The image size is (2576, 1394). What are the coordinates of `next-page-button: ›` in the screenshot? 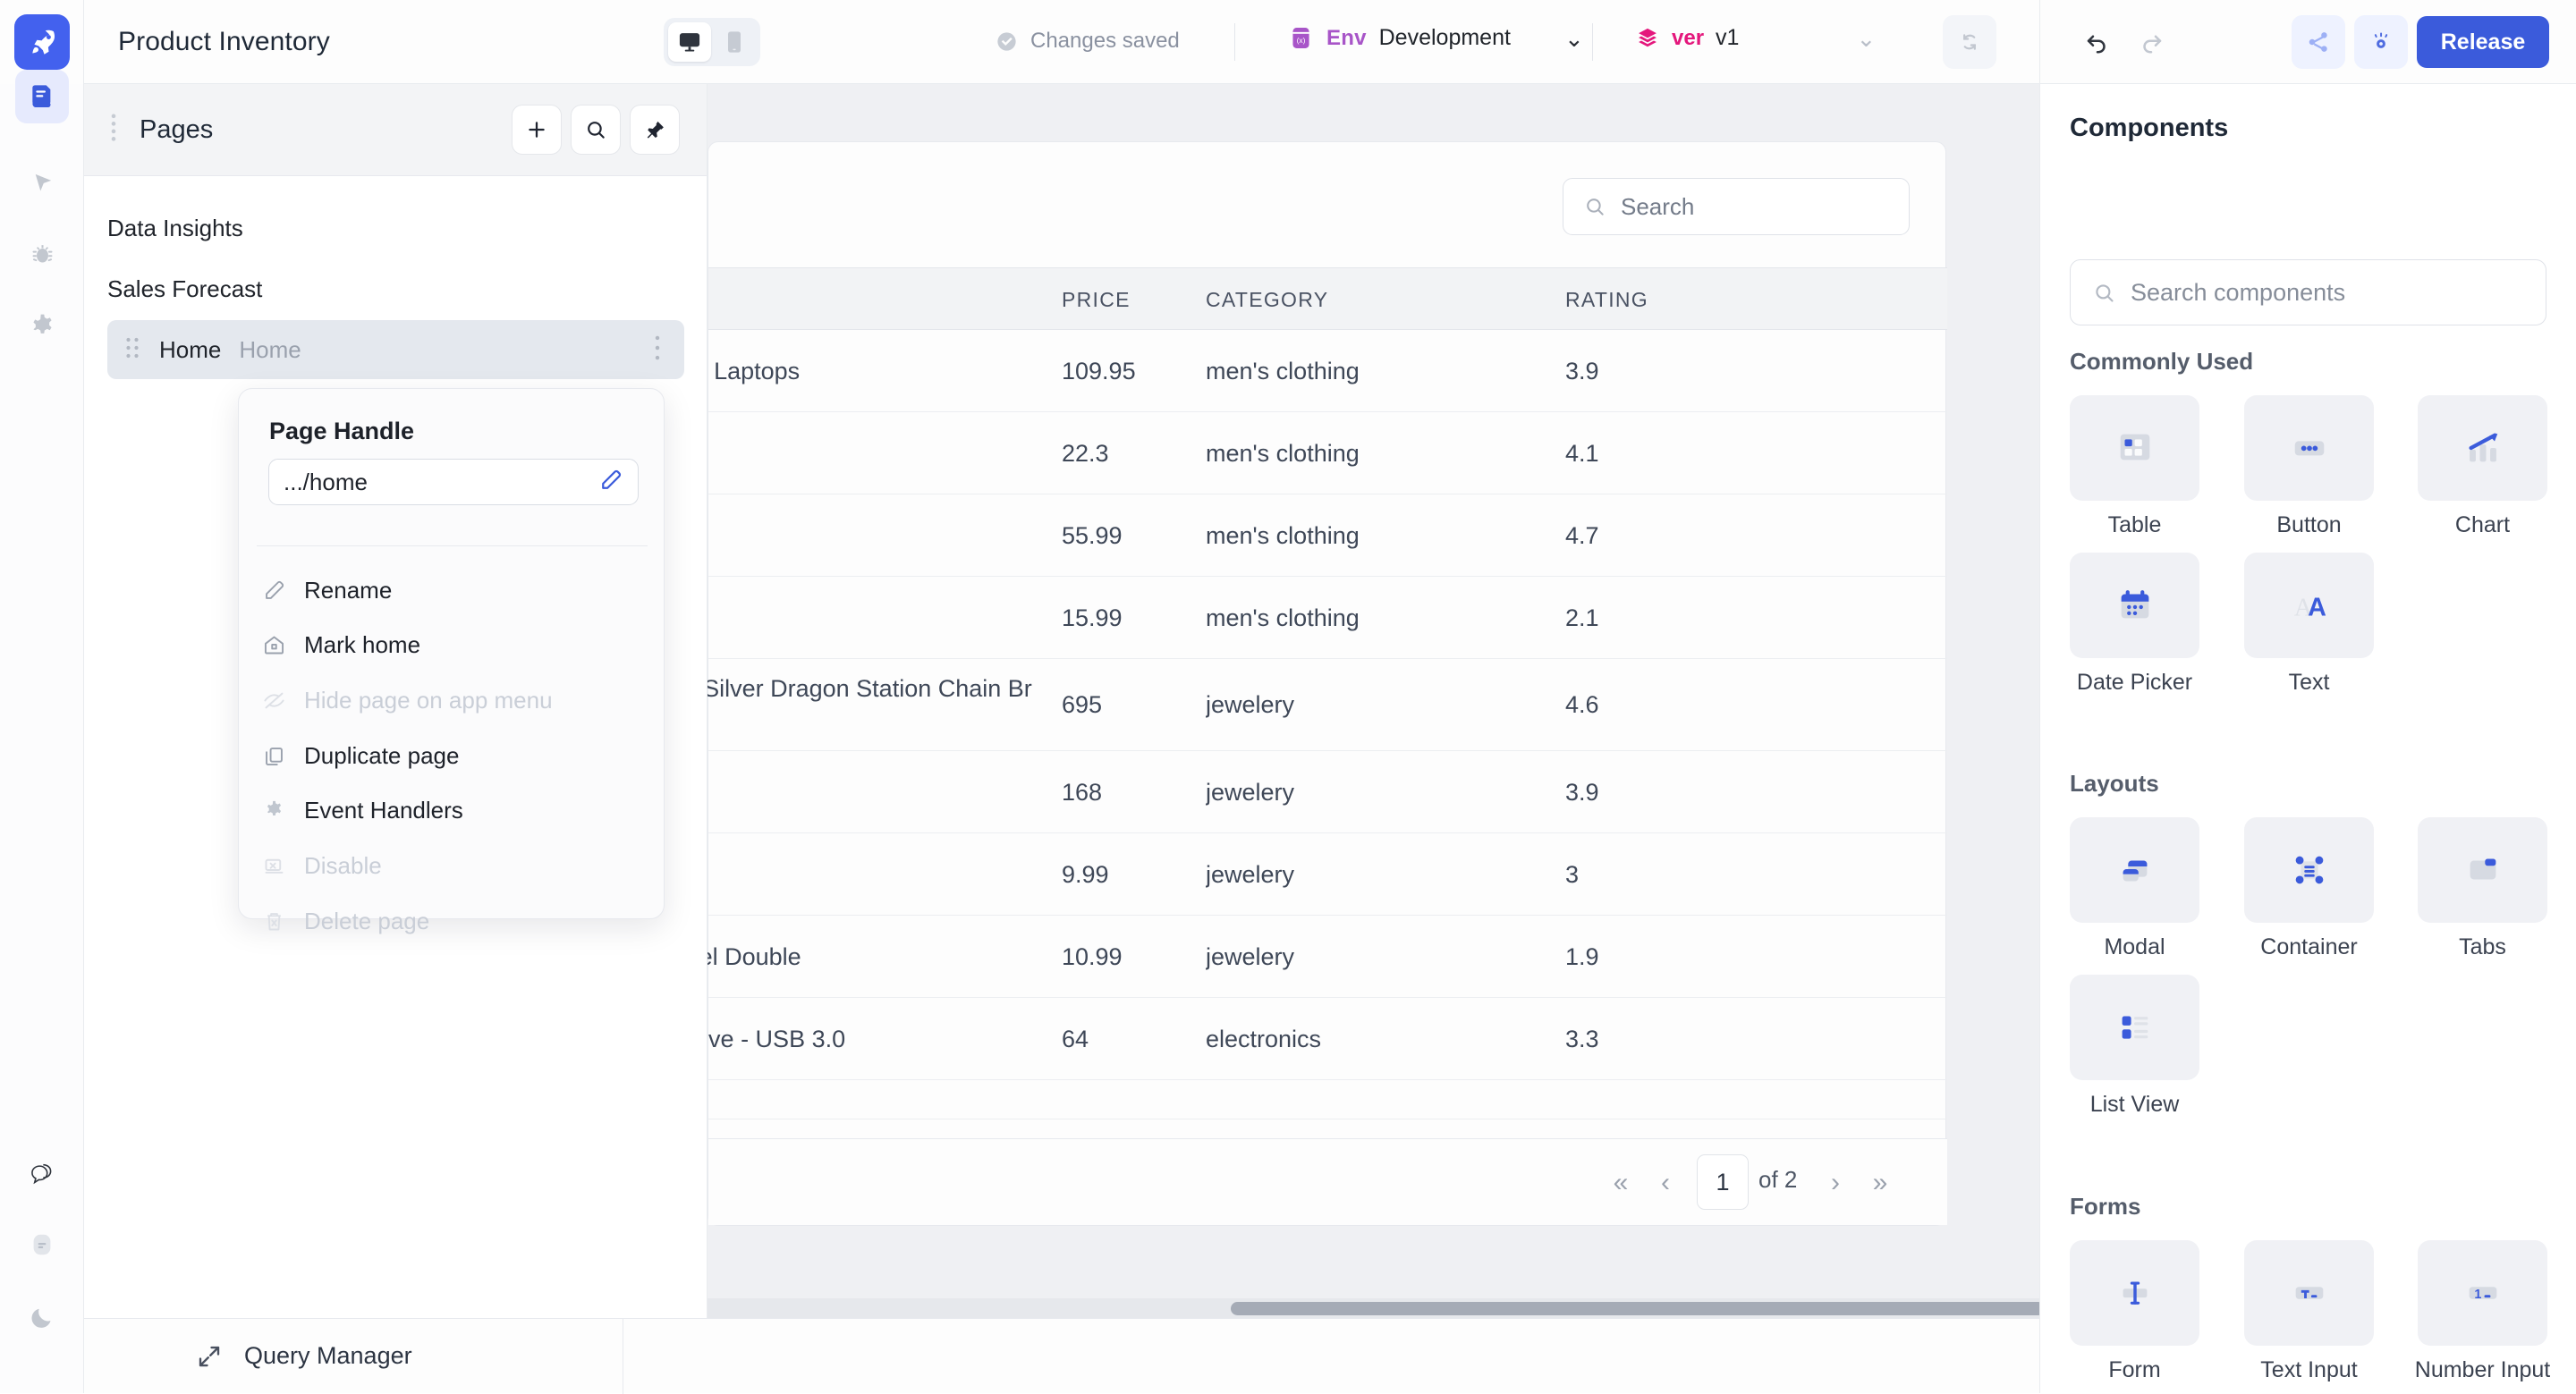 It's located at (1835, 1183).